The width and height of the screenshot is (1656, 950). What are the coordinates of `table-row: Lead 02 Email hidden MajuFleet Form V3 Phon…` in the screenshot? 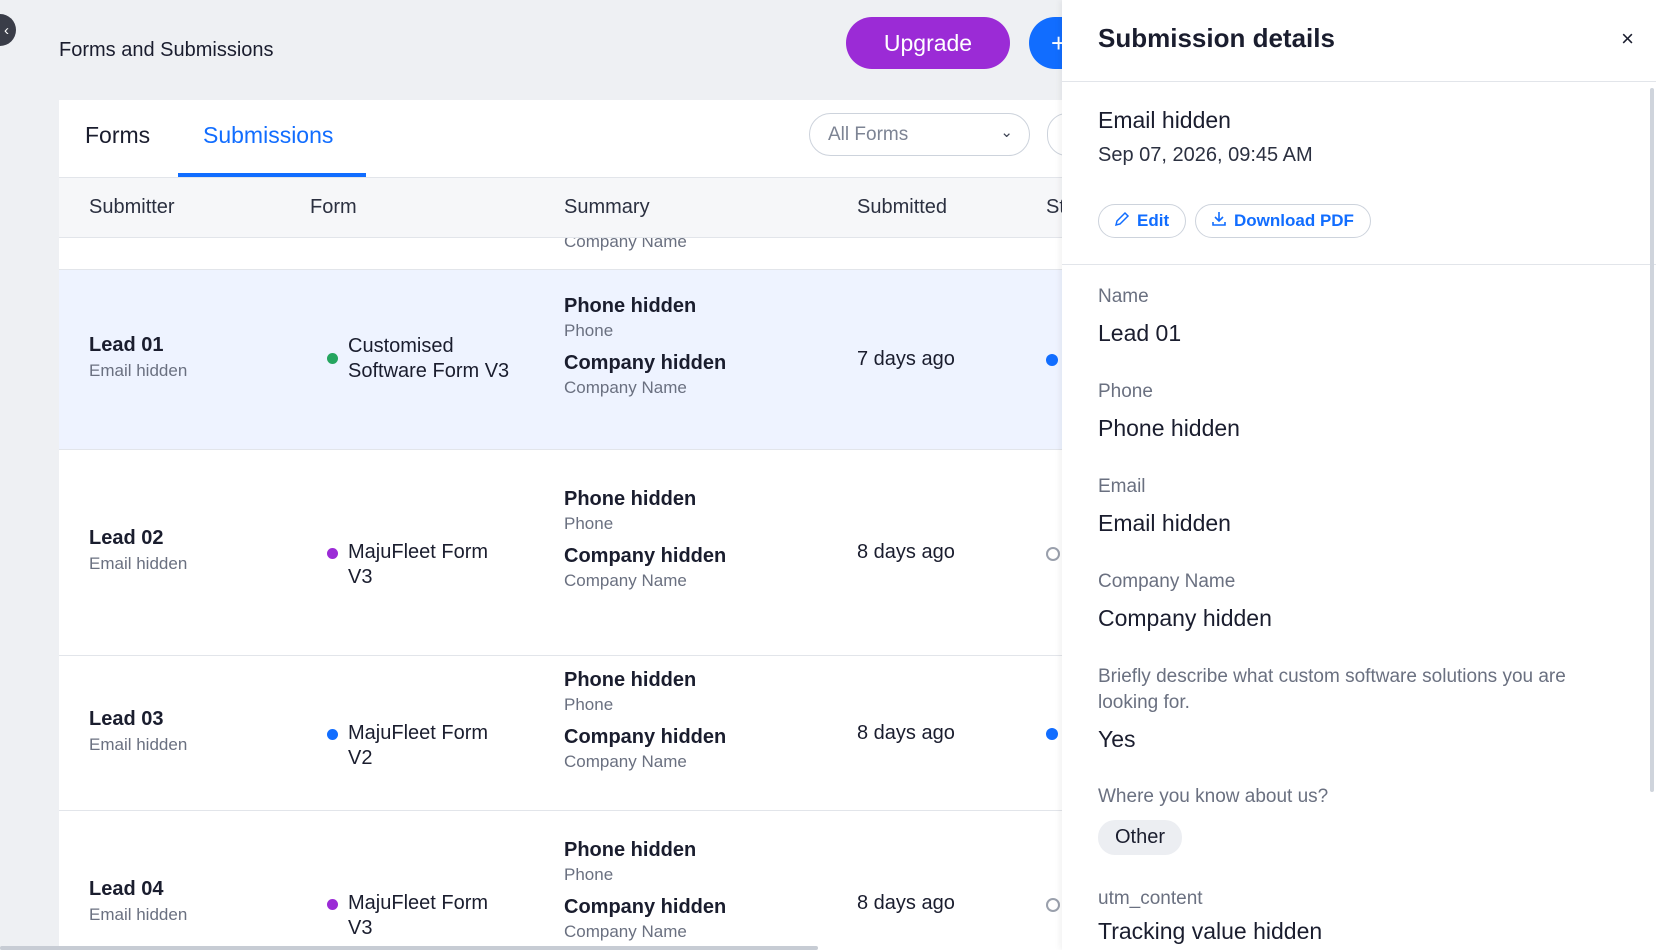 It's located at (560, 553).